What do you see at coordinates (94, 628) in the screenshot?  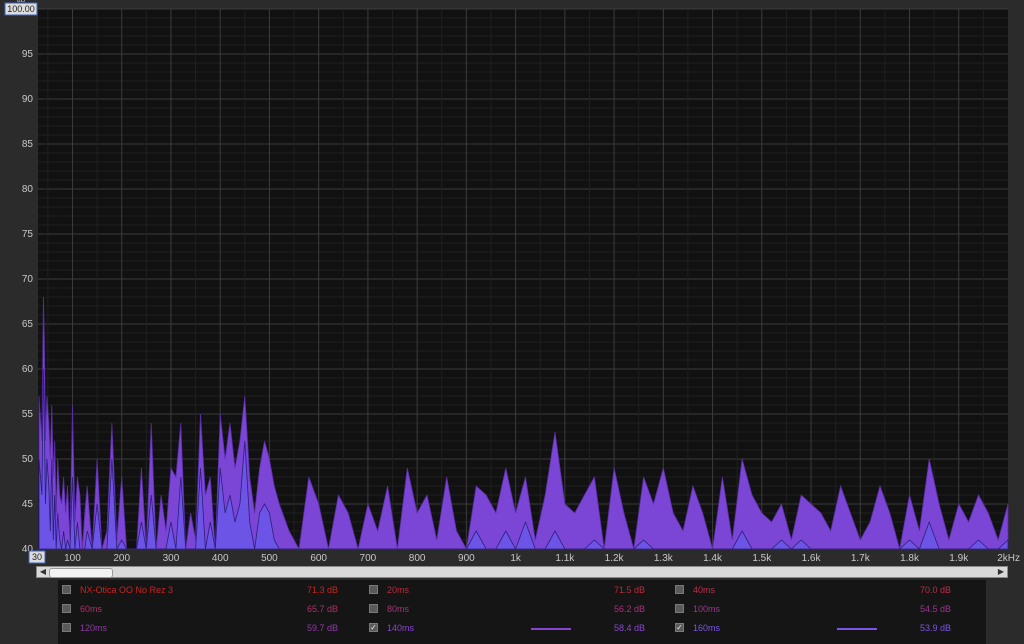 I see `legend-name: 120ms` at bounding box center [94, 628].